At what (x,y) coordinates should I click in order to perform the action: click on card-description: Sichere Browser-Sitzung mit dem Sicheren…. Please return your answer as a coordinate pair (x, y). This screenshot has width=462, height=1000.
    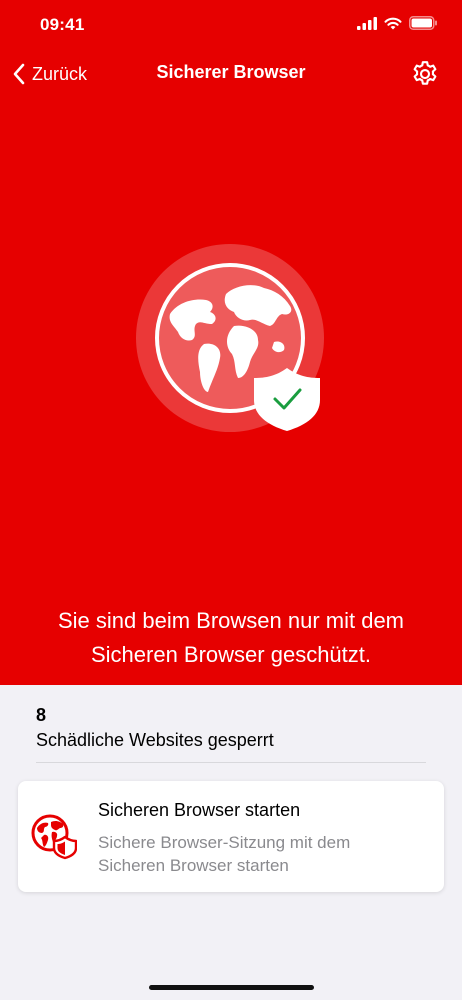
    Looking at the image, I should click on (224, 854).